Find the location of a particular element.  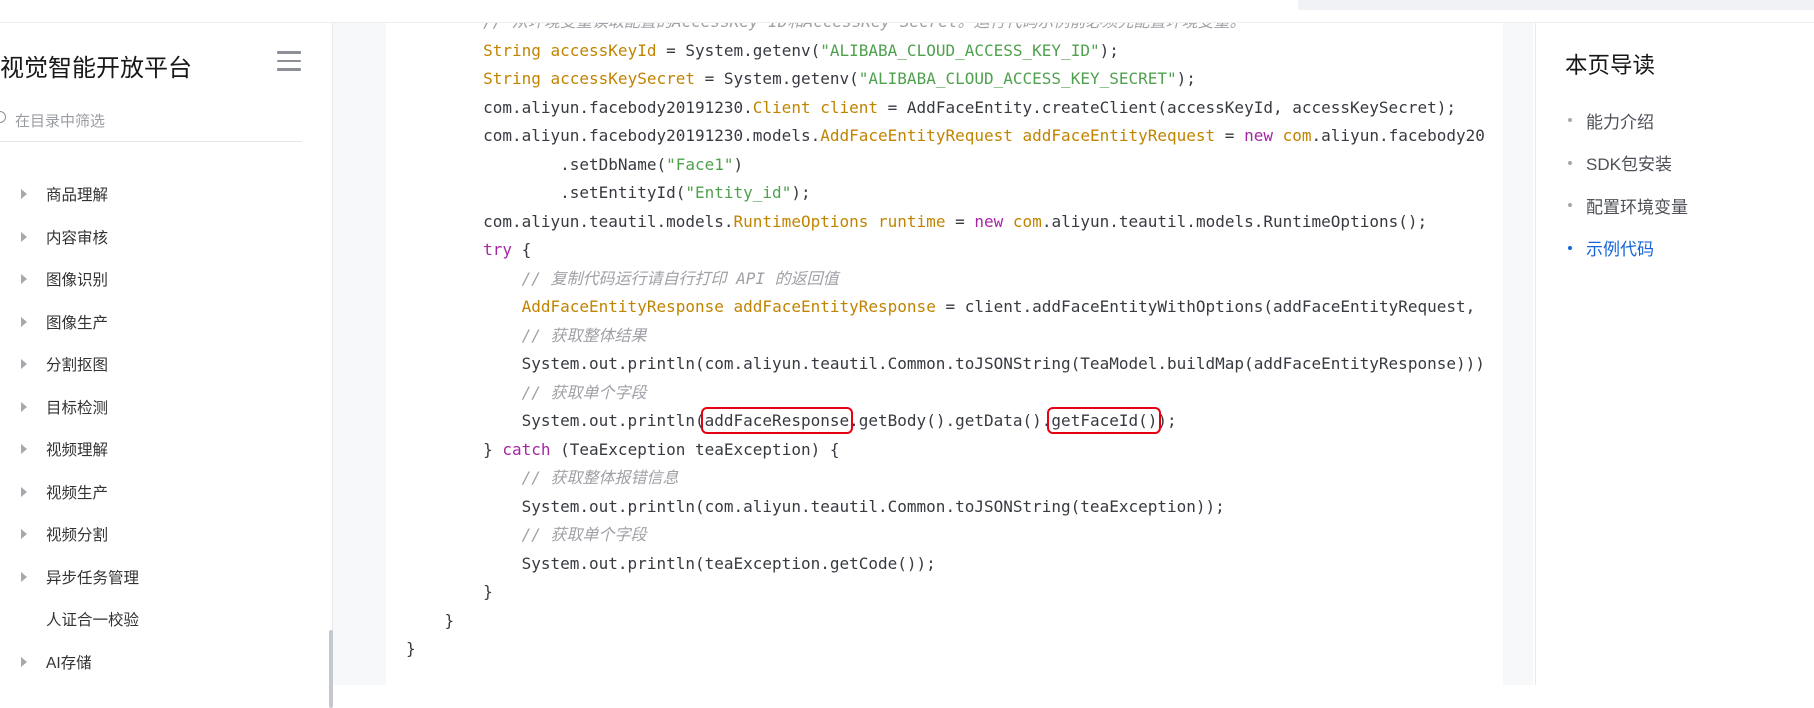

sidebar-item-label: 视频生产 is located at coordinates (77, 493).